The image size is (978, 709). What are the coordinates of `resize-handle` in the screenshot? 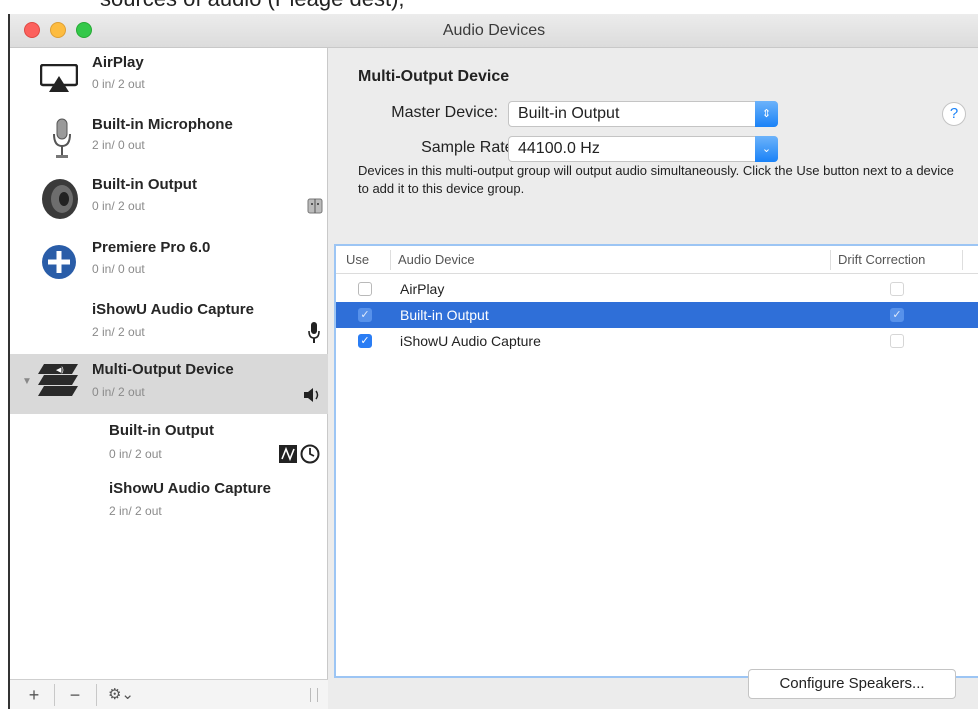 It's located at (314, 695).